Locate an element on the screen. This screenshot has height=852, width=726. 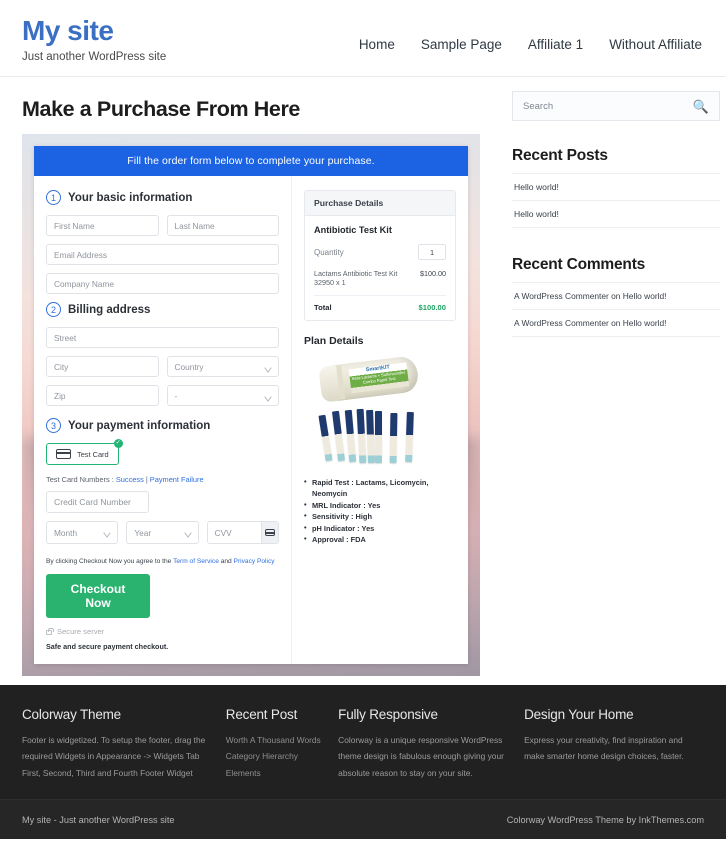
total-label: Total is located at coordinates (323, 307).